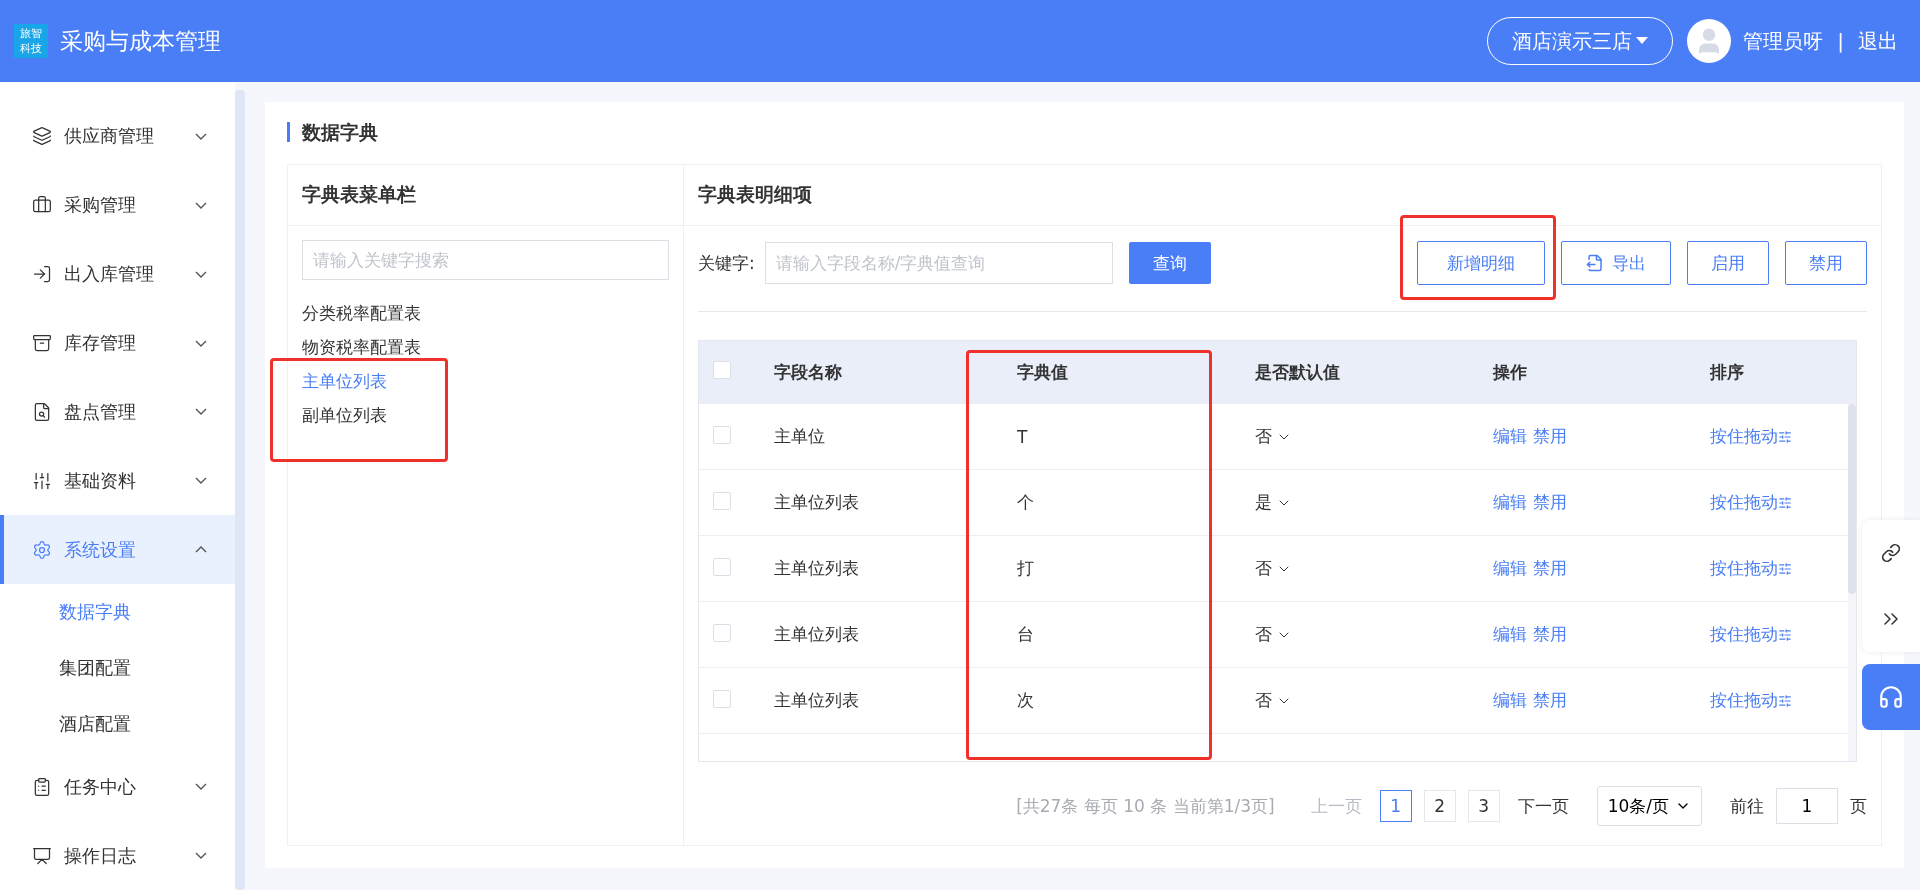 The image size is (1920, 890). Describe the element at coordinates (1852, 582) in the screenshot. I see `table-scrollbar` at that location.